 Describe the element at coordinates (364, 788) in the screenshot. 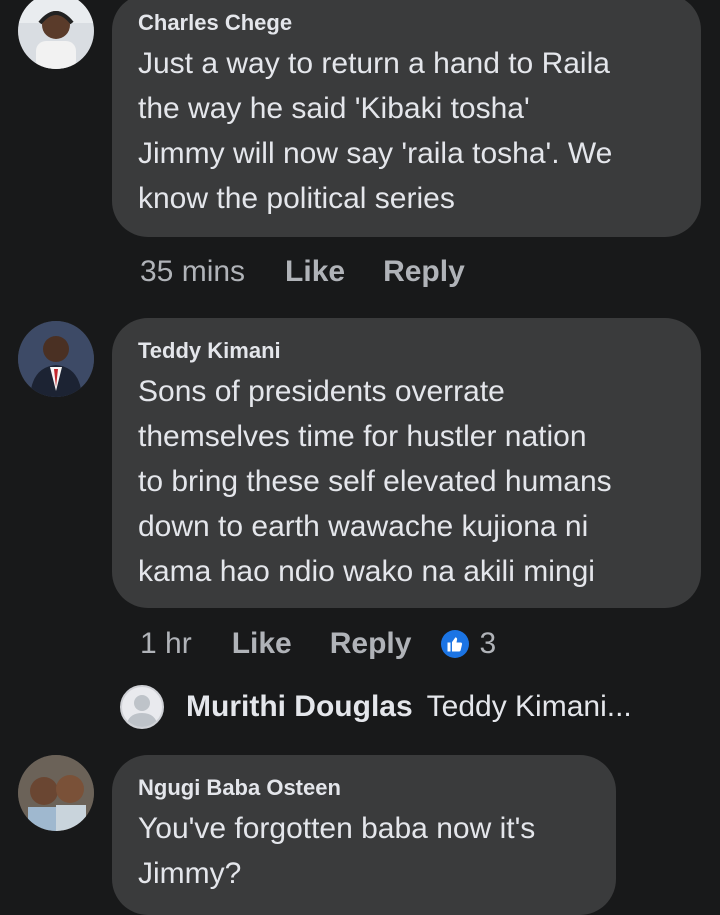

I see `comment-author: Ngugi Baba Osteen` at that location.